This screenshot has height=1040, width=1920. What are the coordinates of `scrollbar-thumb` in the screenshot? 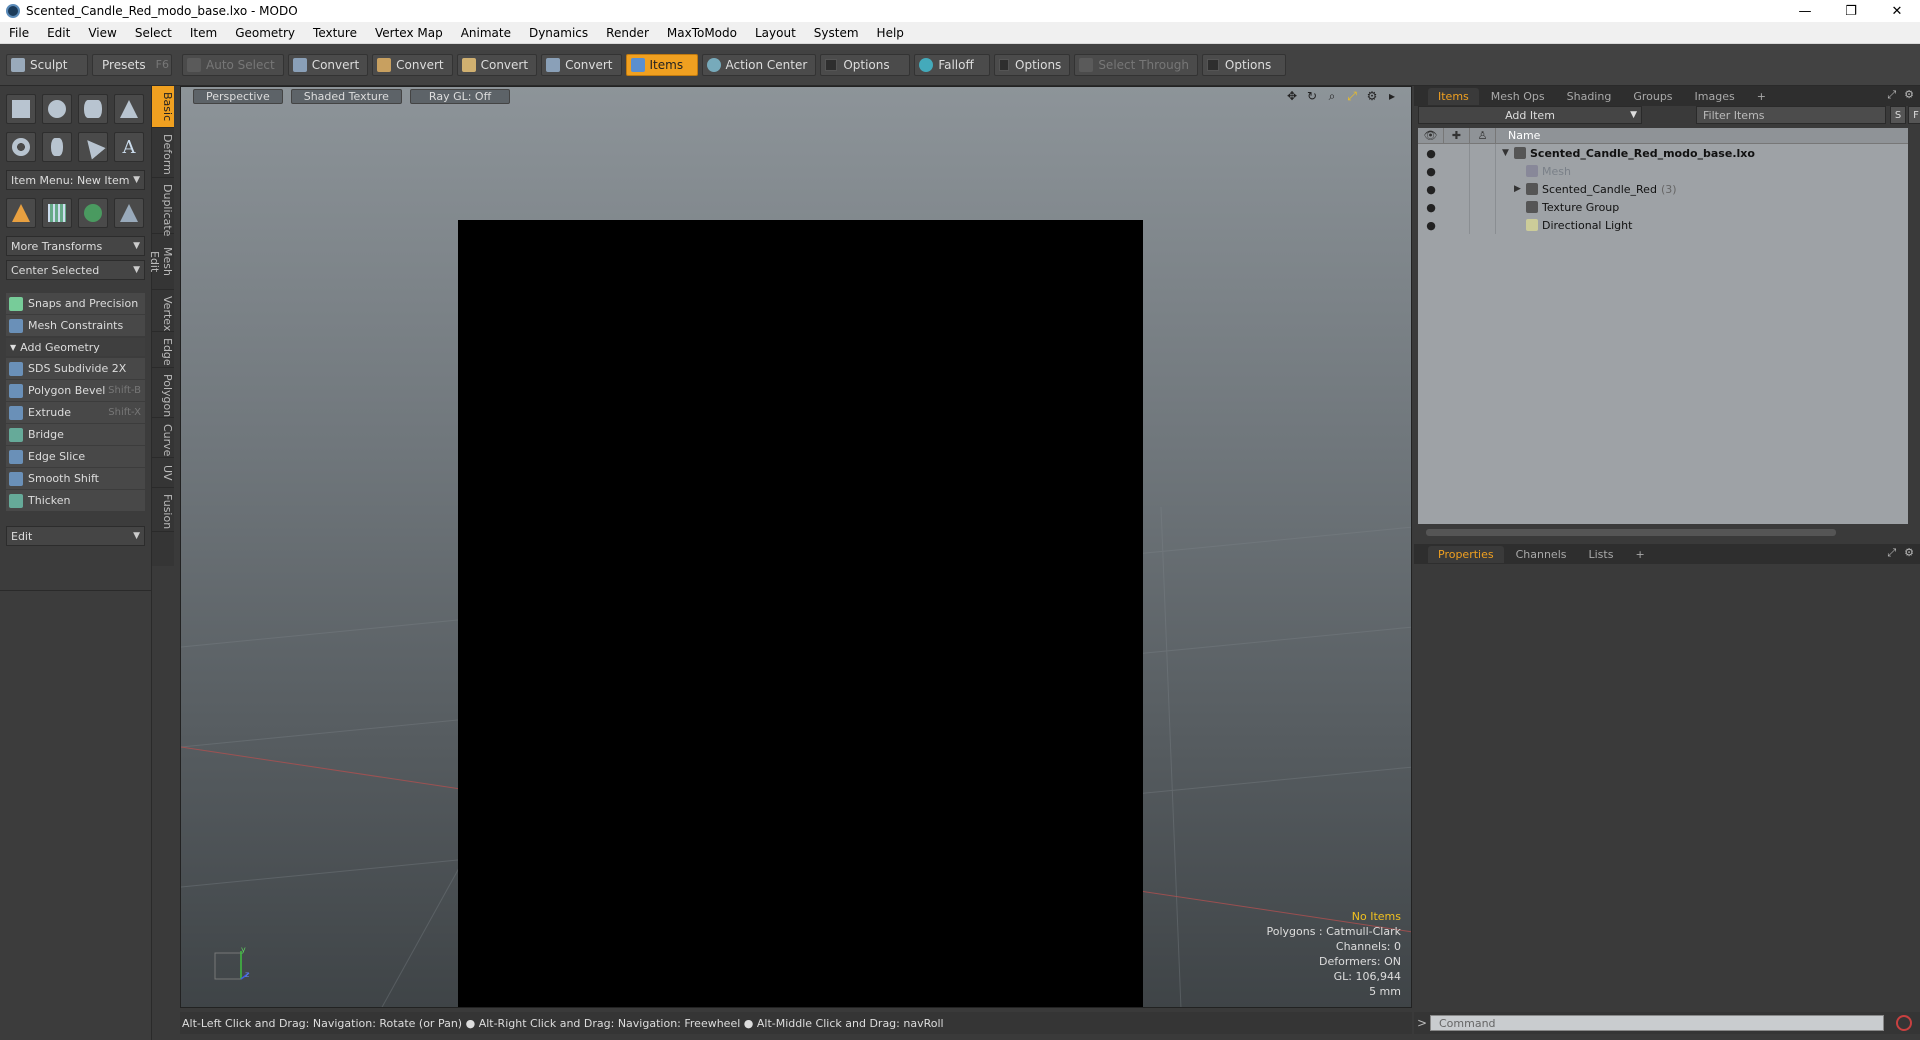 It's located at (1631, 532).